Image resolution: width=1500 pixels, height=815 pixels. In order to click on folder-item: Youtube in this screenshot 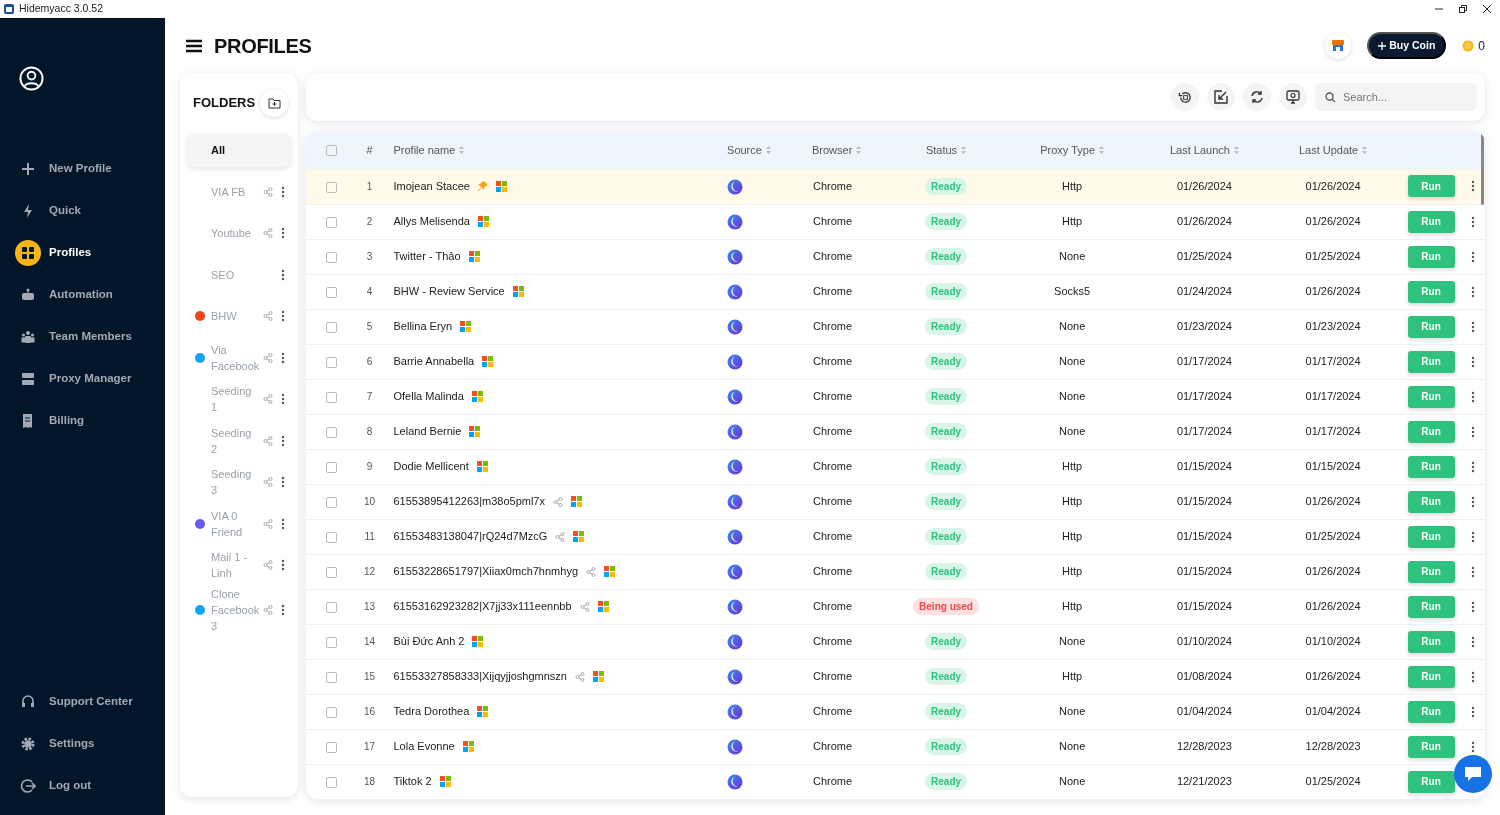, I will do `click(239, 233)`.